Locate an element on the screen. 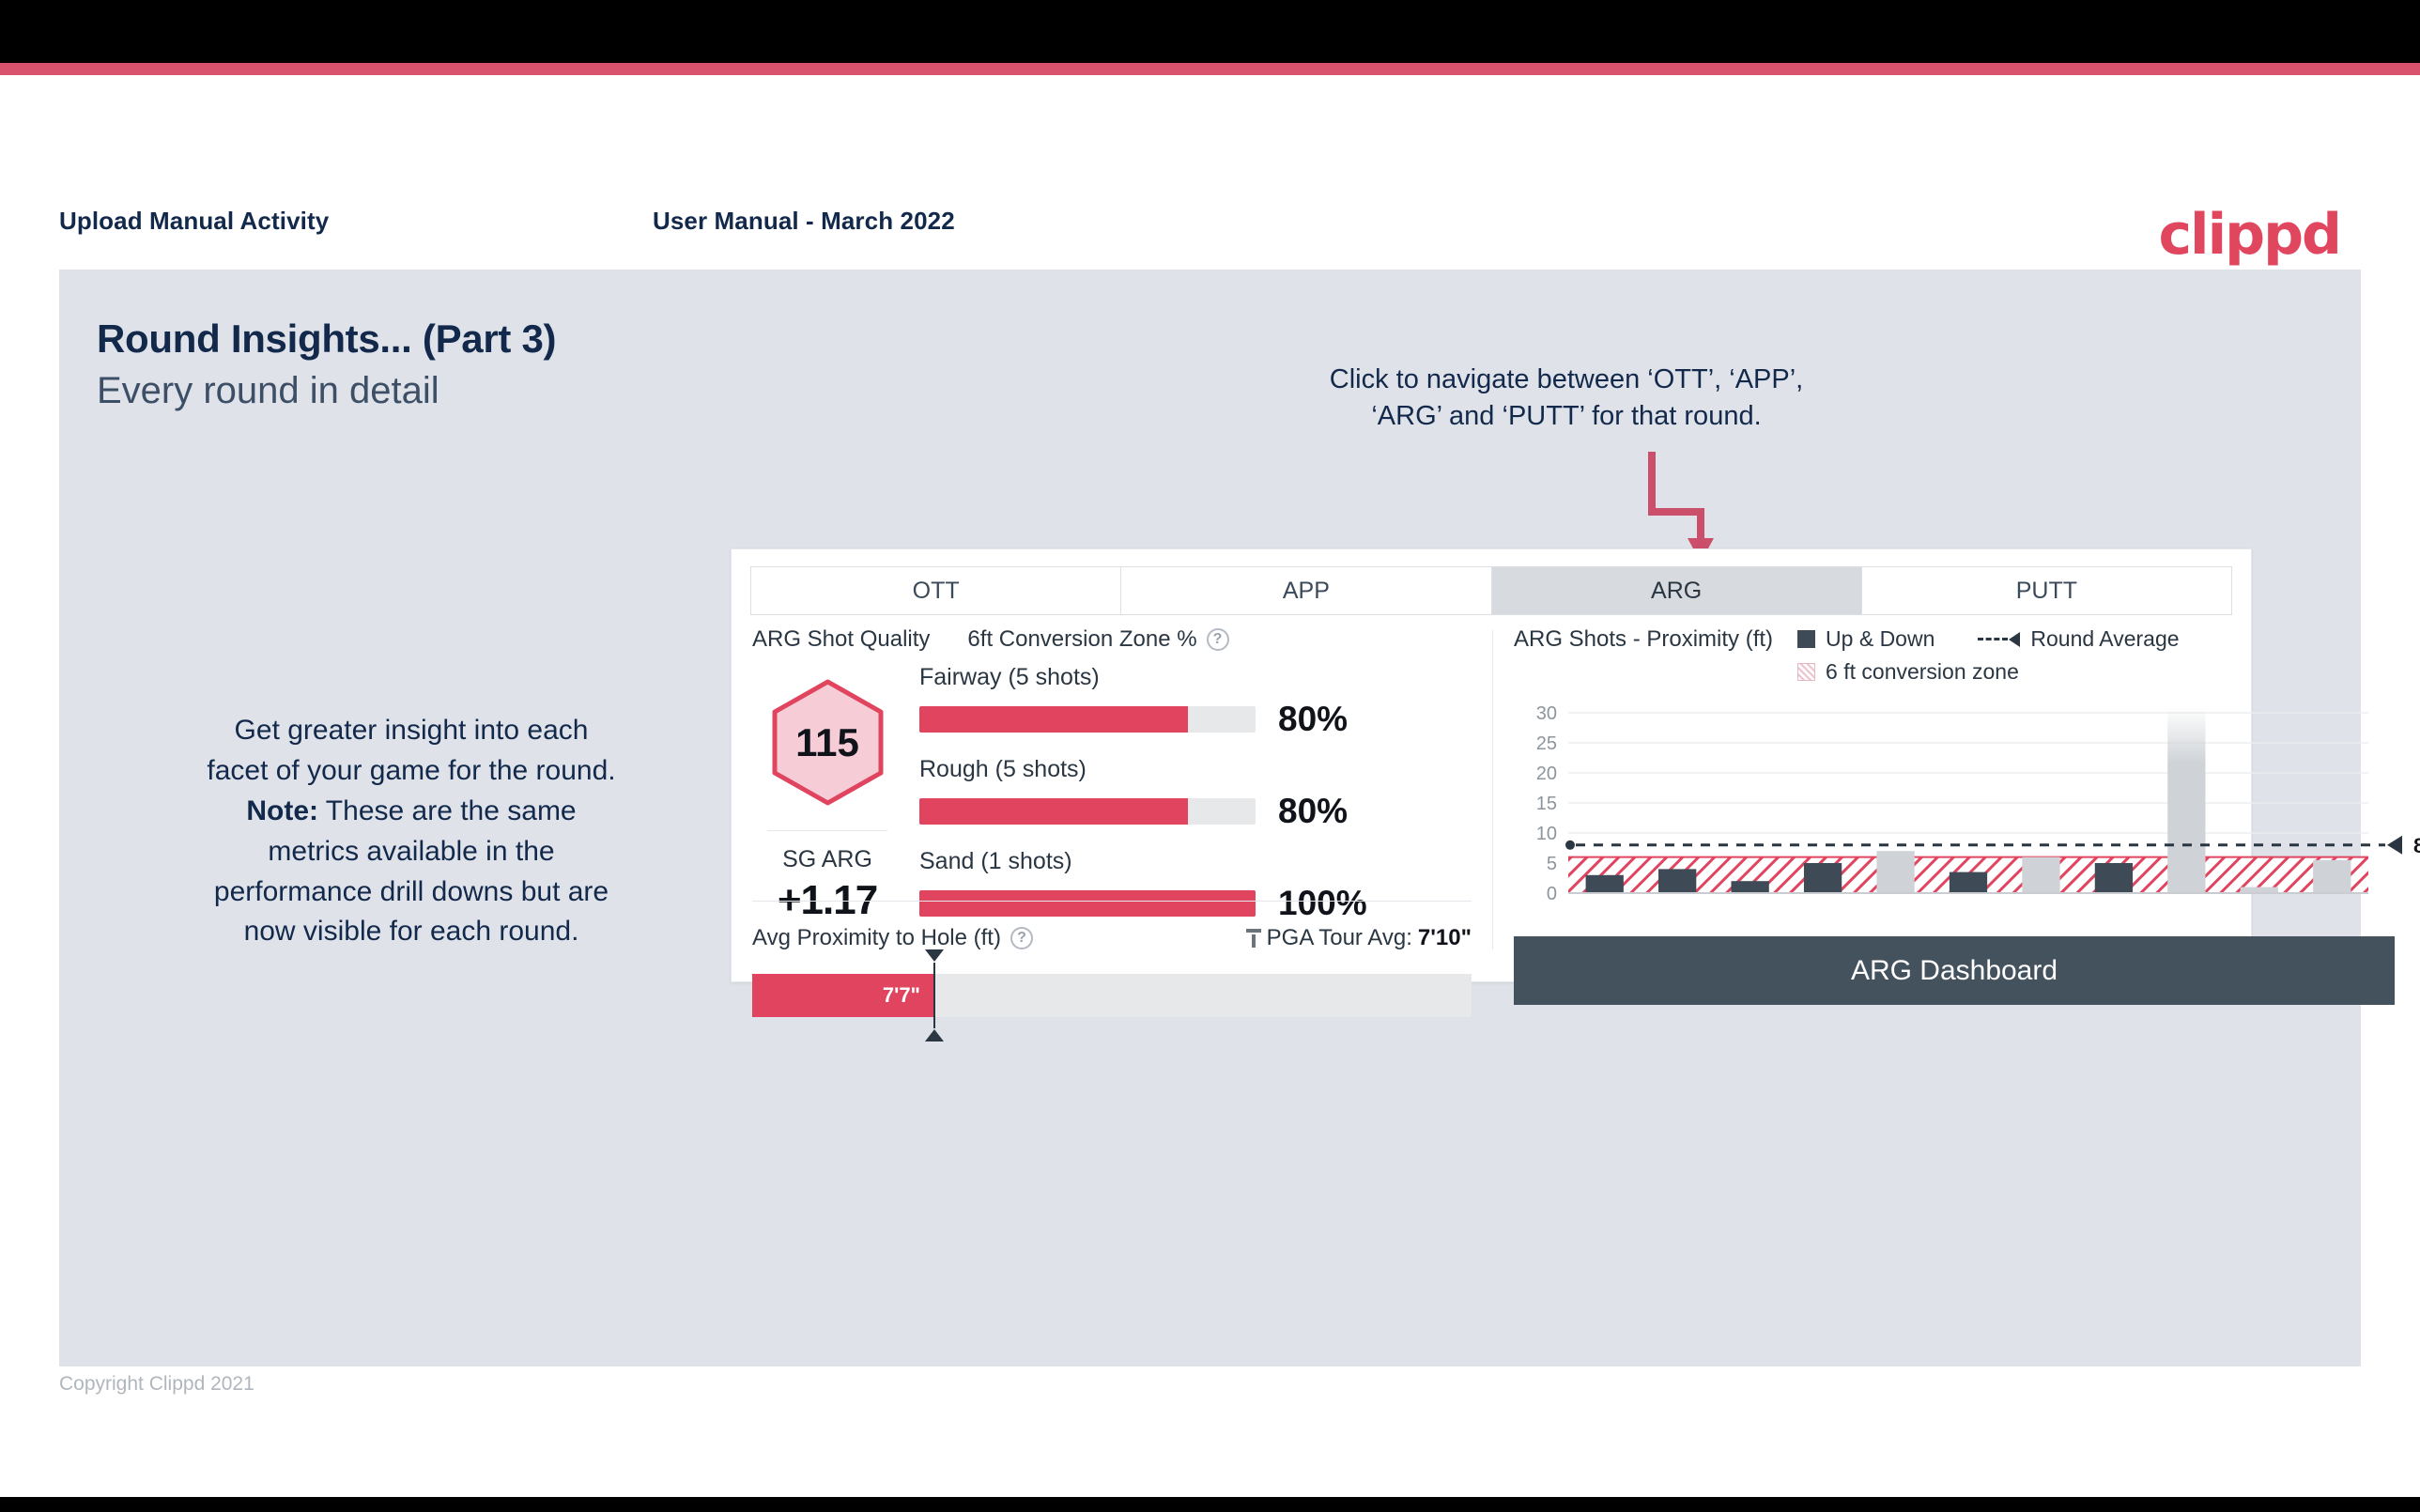 Image resolution: width=2420 pixels, height=1512 pixels. shot-quality-hexagon: 115 is located at coordinates (827, 742).